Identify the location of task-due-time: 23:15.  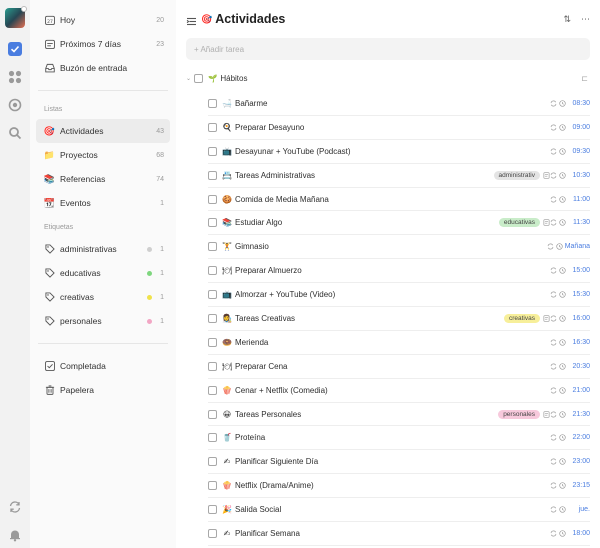
(579, 485).